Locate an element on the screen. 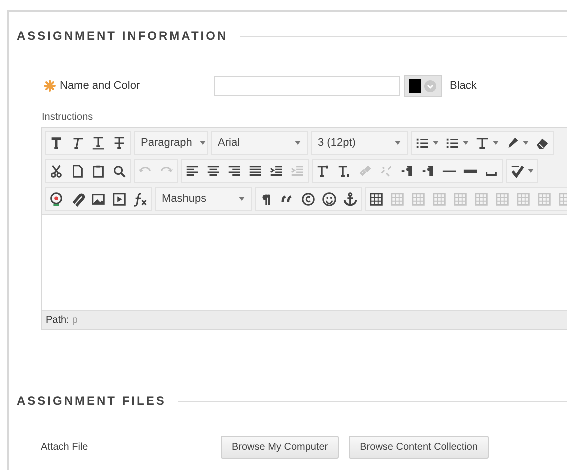  path-label: Path: is located at coordinates (58, 321).